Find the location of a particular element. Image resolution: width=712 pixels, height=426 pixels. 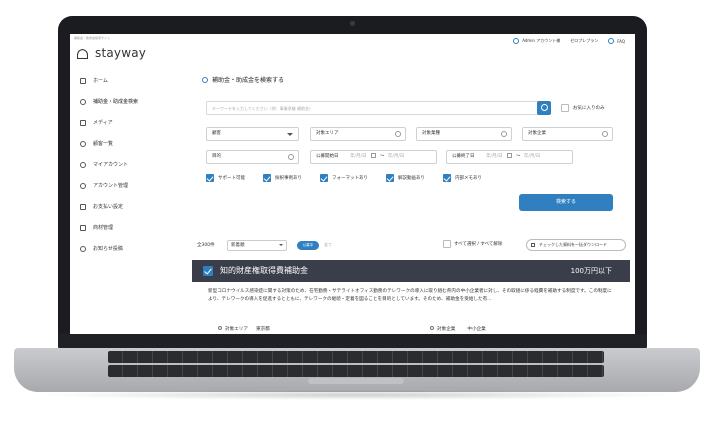

bulk-download-label: チェックした資料を一括ダウンロード is located at coordinates (573, 244).